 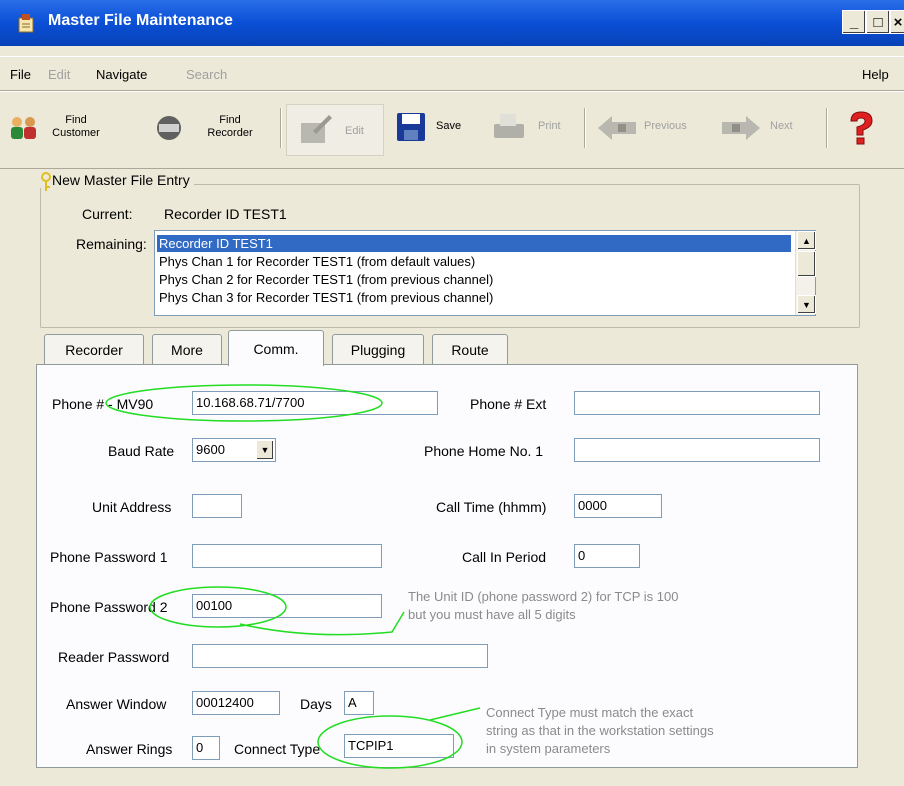 I want to click on maximize-button: □, so click(x=878, y=22).